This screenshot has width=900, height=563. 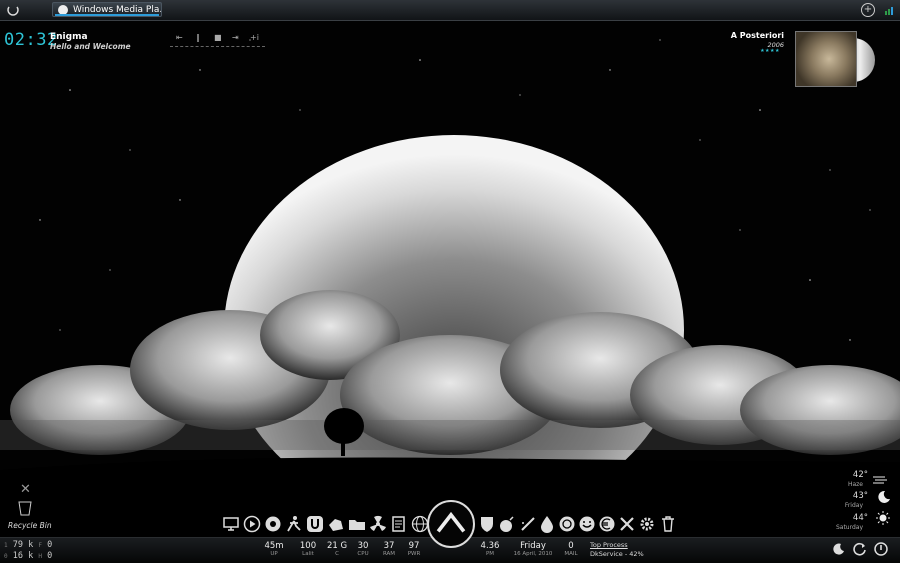 What do you see at coordinates (587, 524) in the screenshot?
I see `smiley-icon` at bounding box center [587, 524].